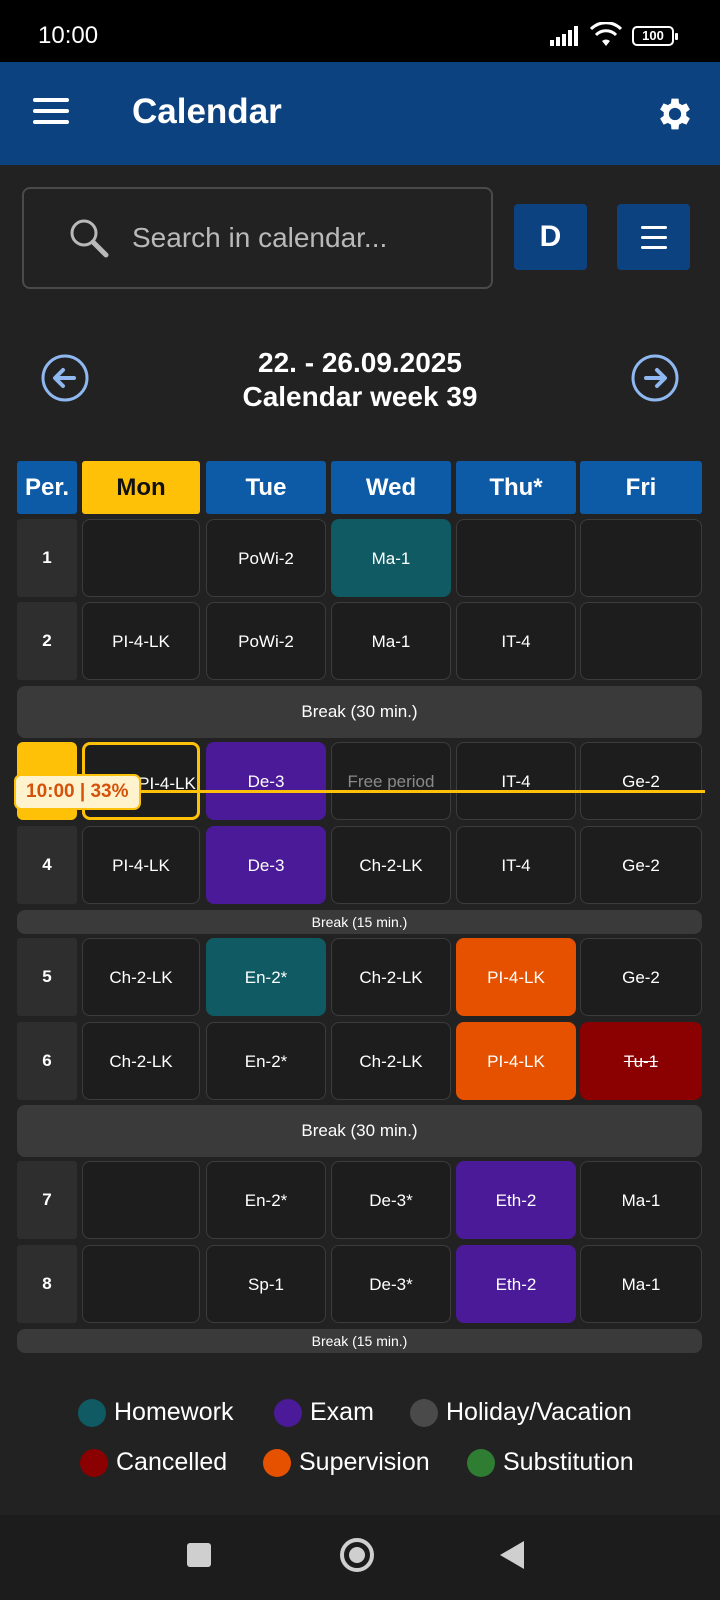 This screenshot has height=1600, width=720. What do you see at coordinates (47, 865) in the screenshot?
I see `period-number: 4` at bounding box center [47, 865].